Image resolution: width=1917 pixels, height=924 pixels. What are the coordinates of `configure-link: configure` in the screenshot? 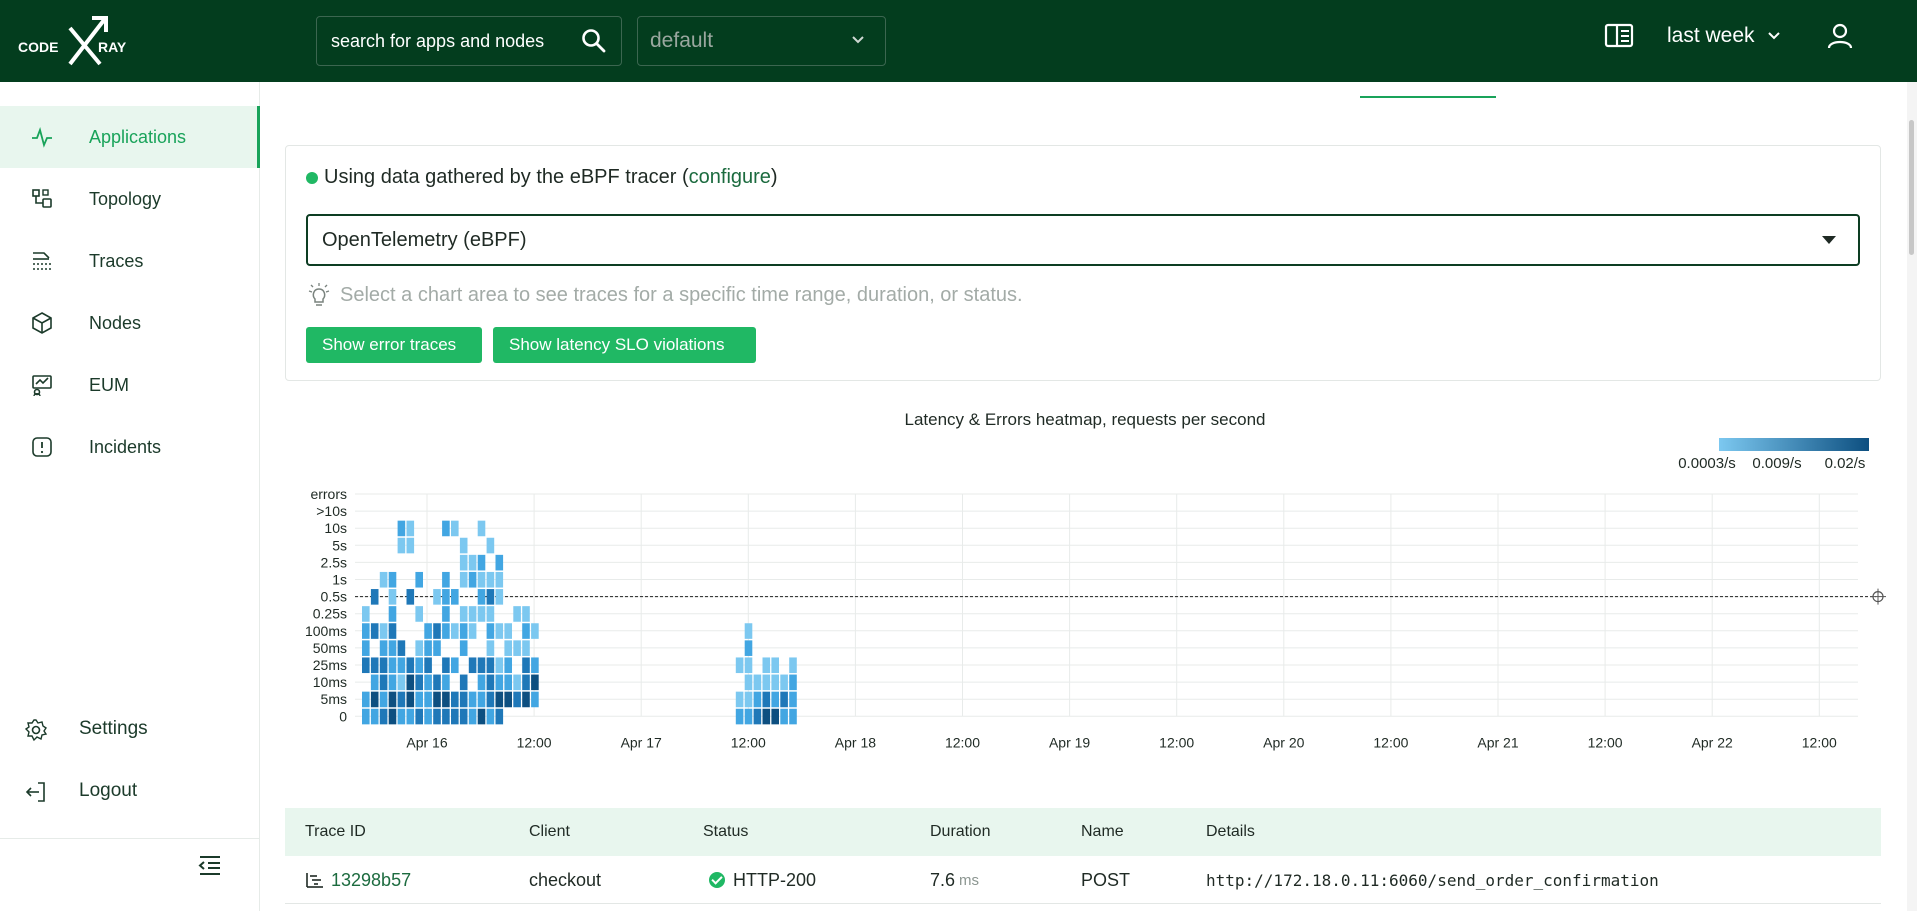 It's located at (730, 177).